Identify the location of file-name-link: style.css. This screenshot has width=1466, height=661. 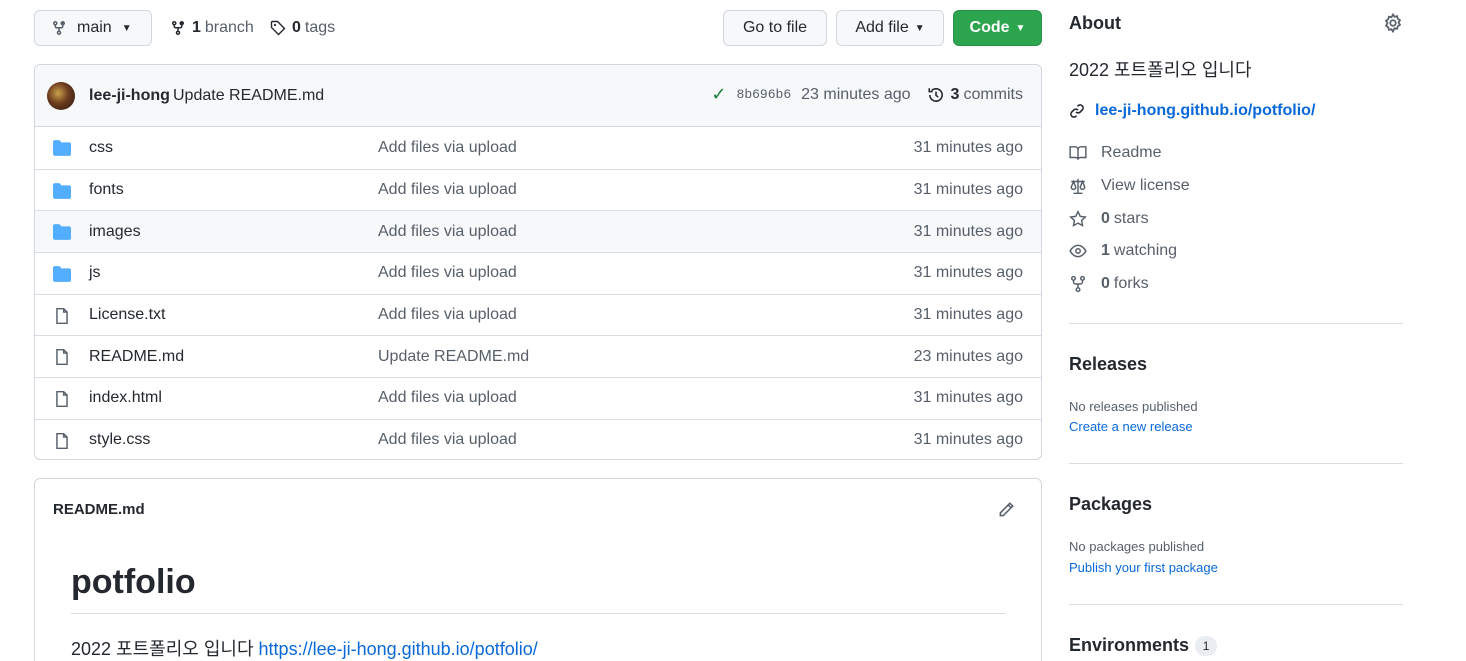
(119, 440).